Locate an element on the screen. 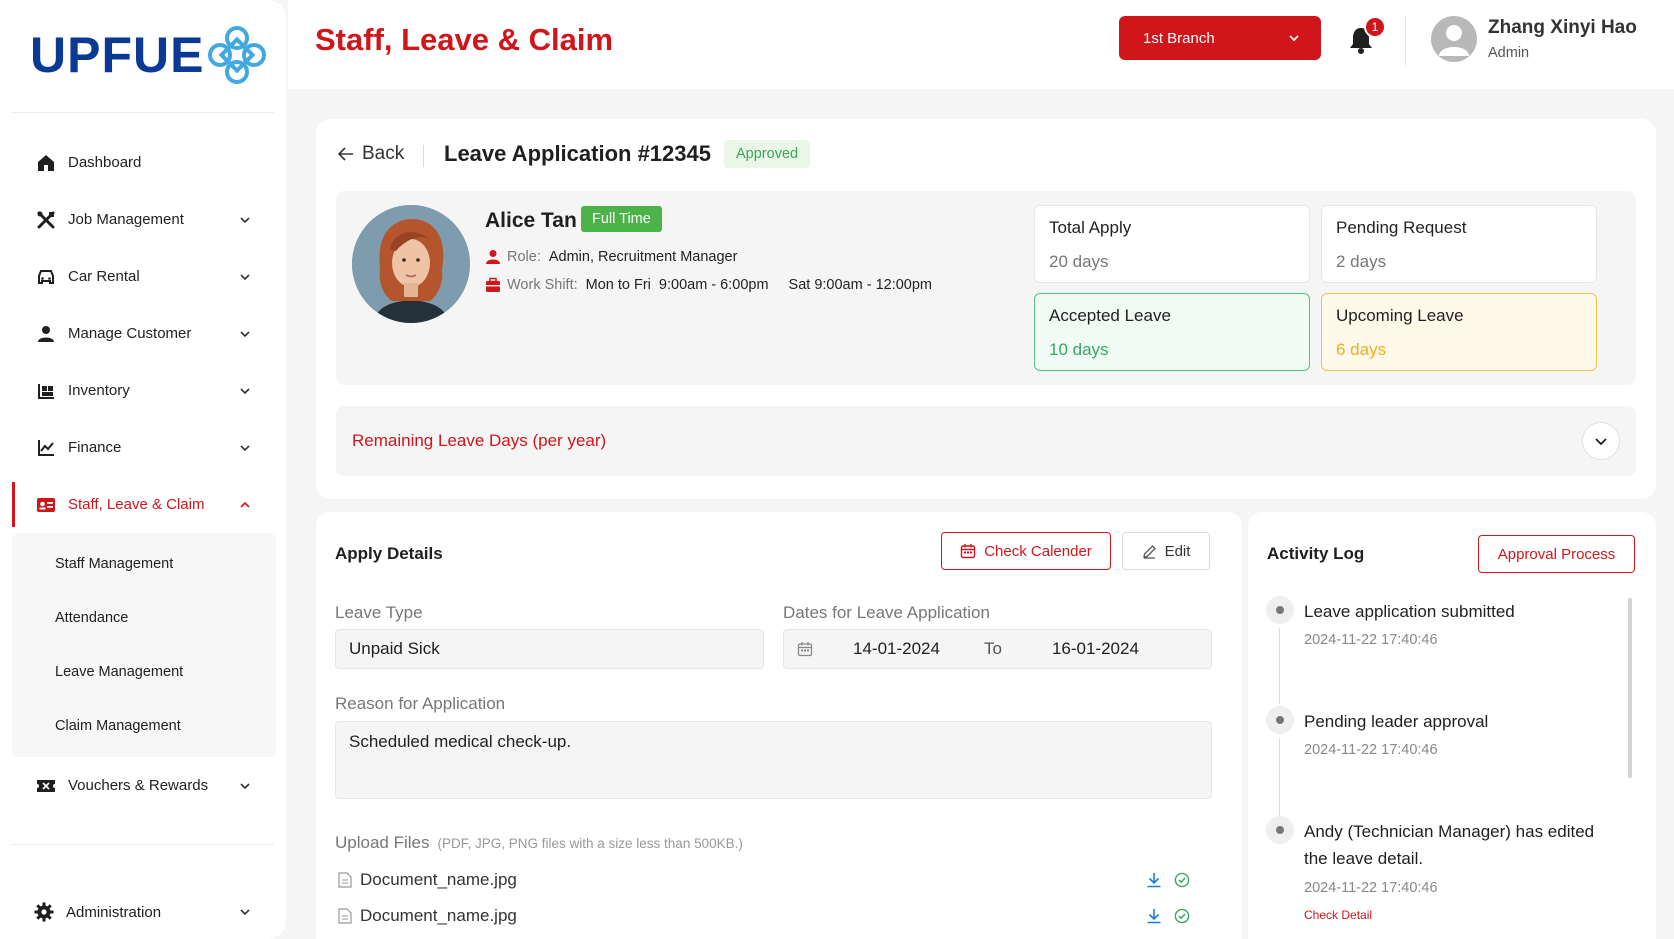 This screenshot has height=939, width=1674. header-divider is located at coordinates (1405, 41).